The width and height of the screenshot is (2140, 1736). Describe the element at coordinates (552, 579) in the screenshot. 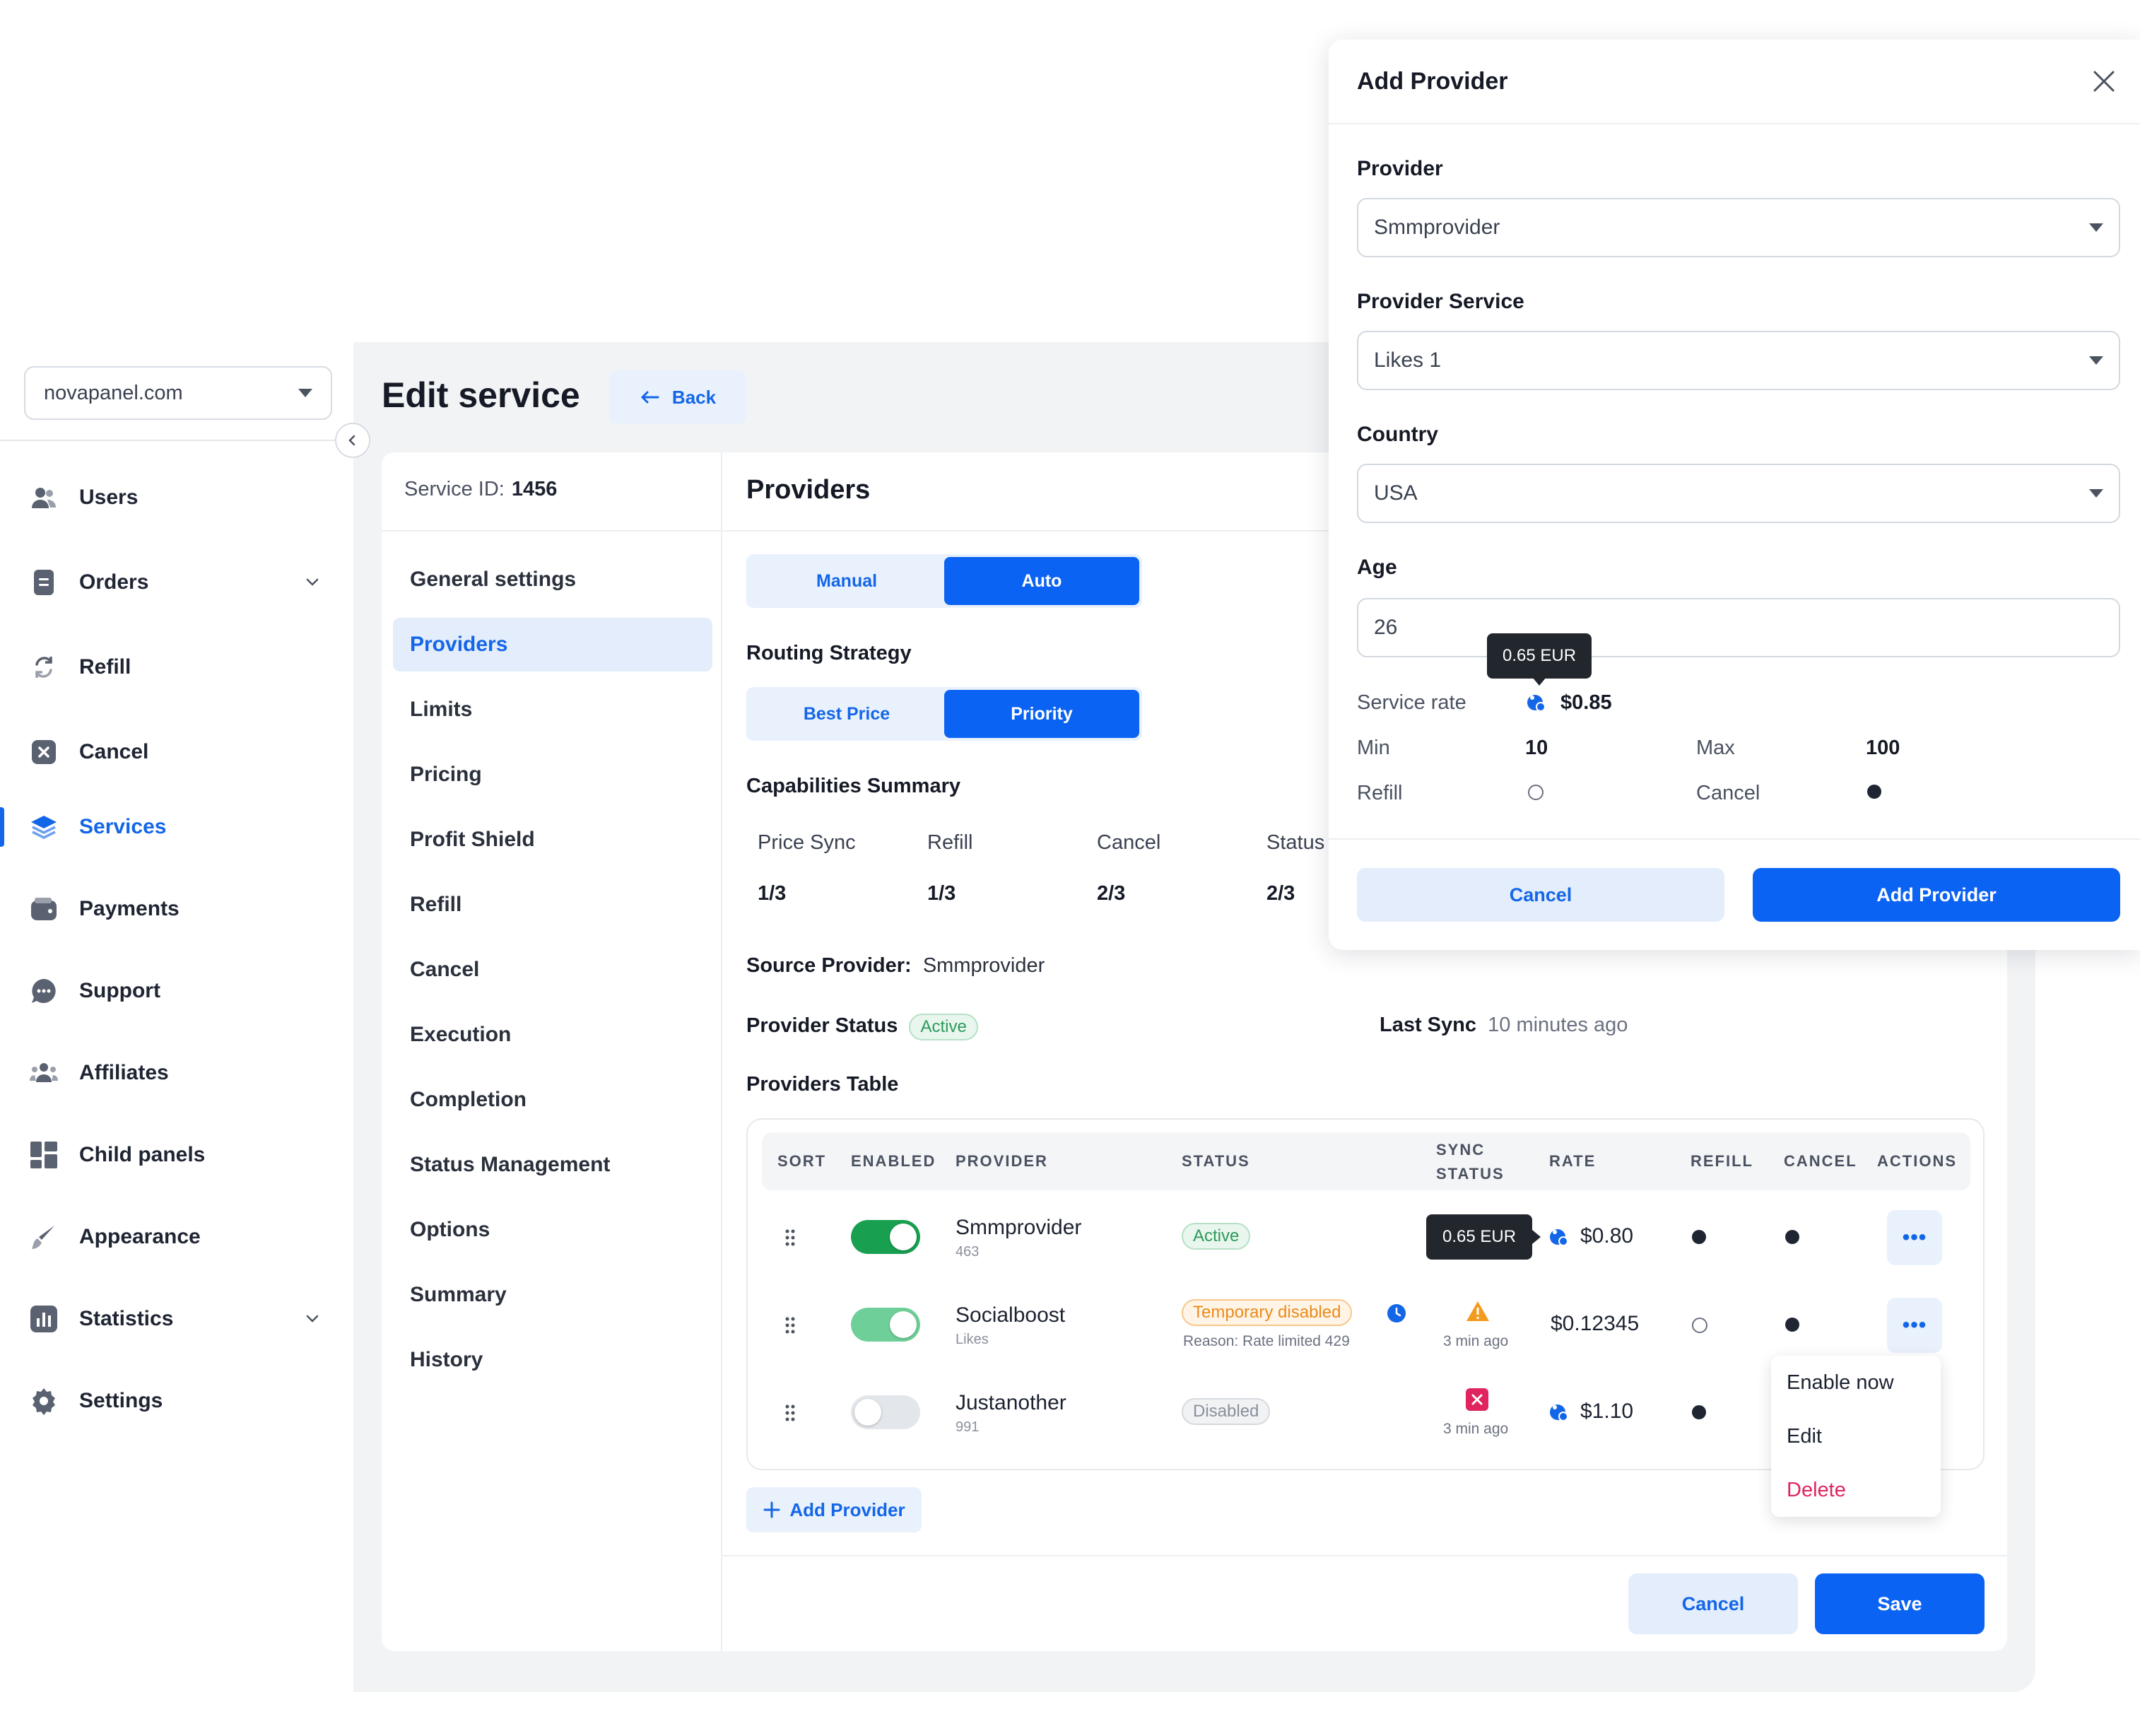

I see `menu-general-settings: General settings` at that location.